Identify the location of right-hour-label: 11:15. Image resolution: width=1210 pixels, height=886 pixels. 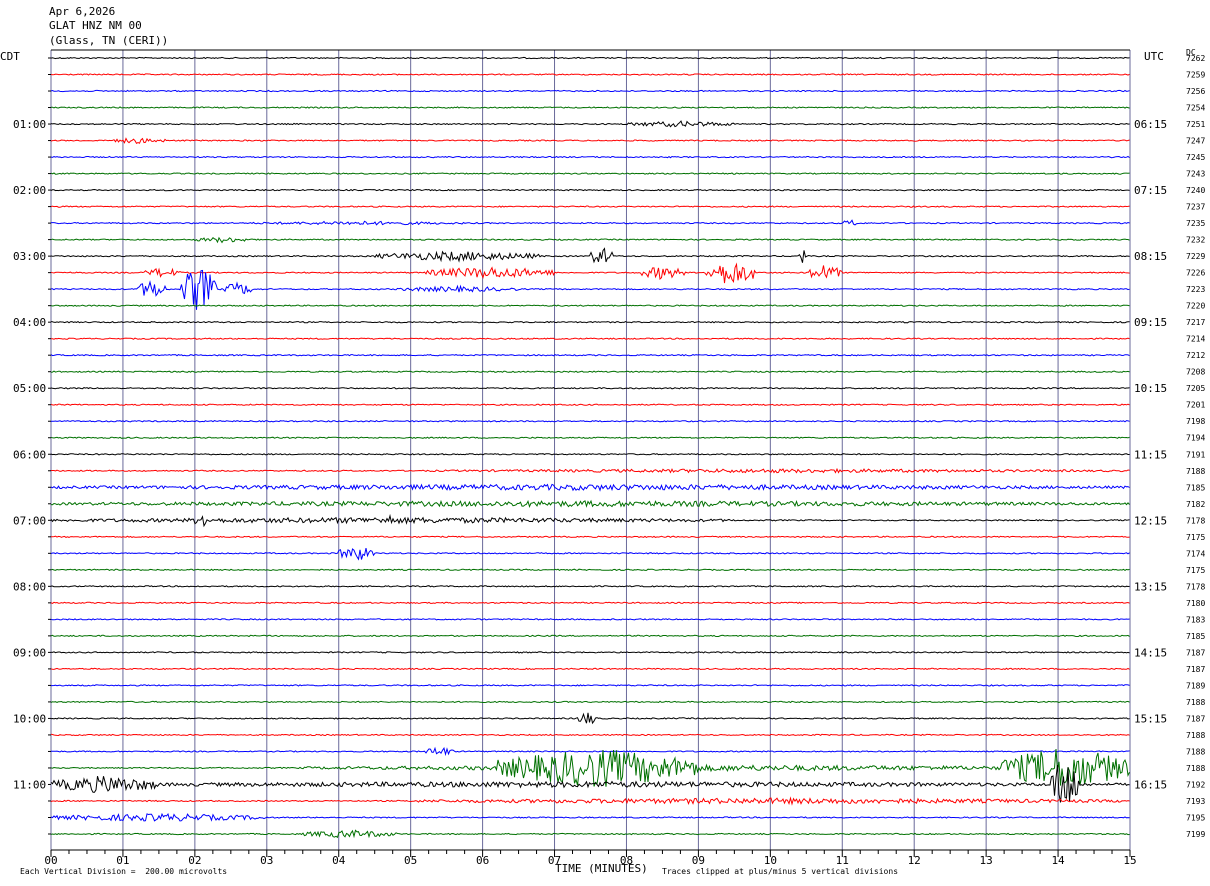
(1150, 454).